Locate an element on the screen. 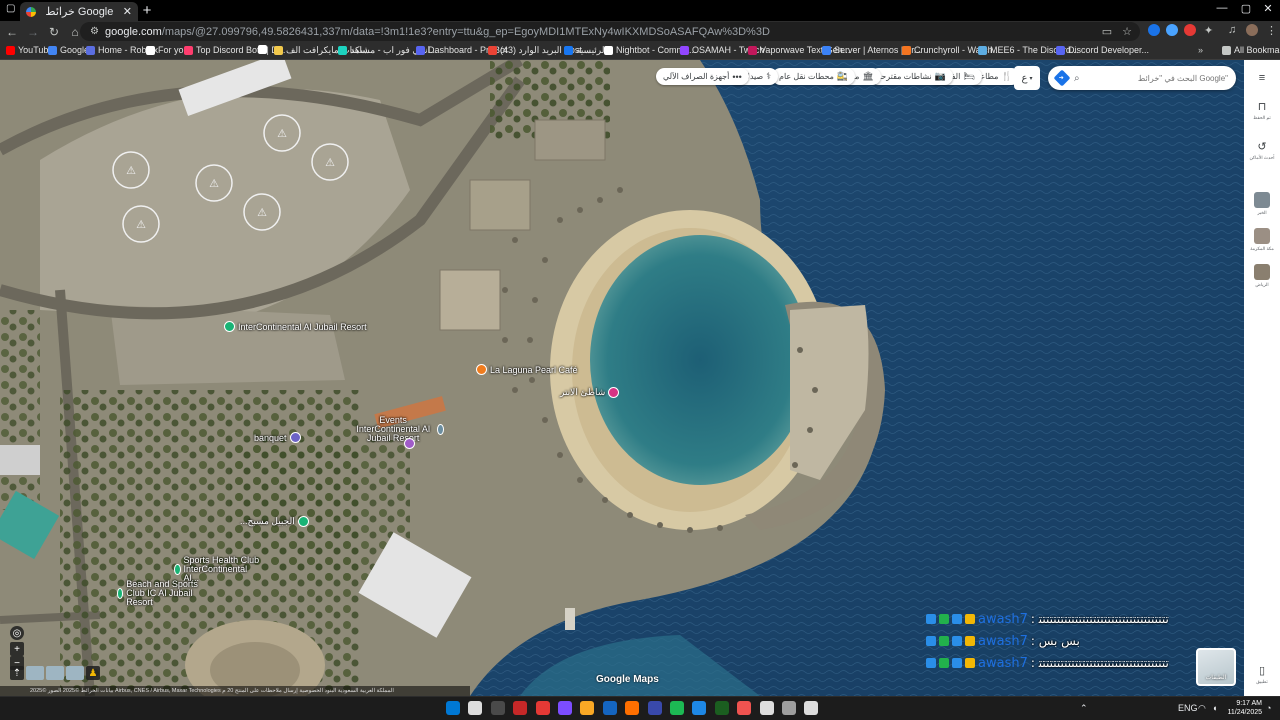 The image size is (1280, 720). start-icon is located at coordinates (453, 708).